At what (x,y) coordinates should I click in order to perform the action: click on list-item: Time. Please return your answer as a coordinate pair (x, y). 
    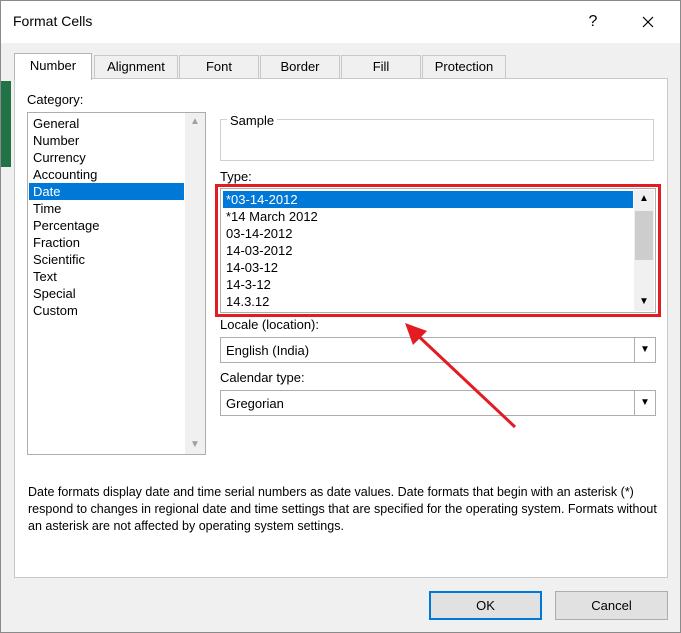
    Looking at the image, I should click on (106, 208).